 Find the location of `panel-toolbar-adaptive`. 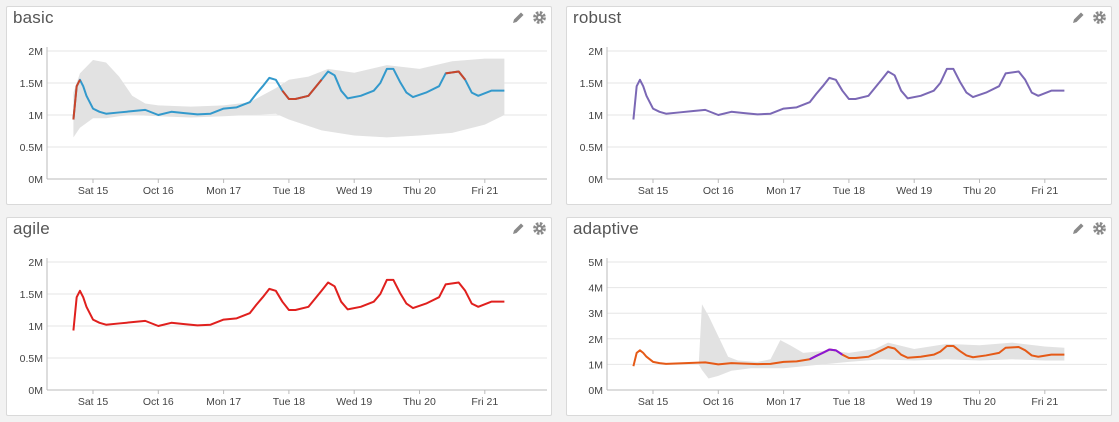

panel-toolbar-adaptive is located at coordinates (1089, 228).